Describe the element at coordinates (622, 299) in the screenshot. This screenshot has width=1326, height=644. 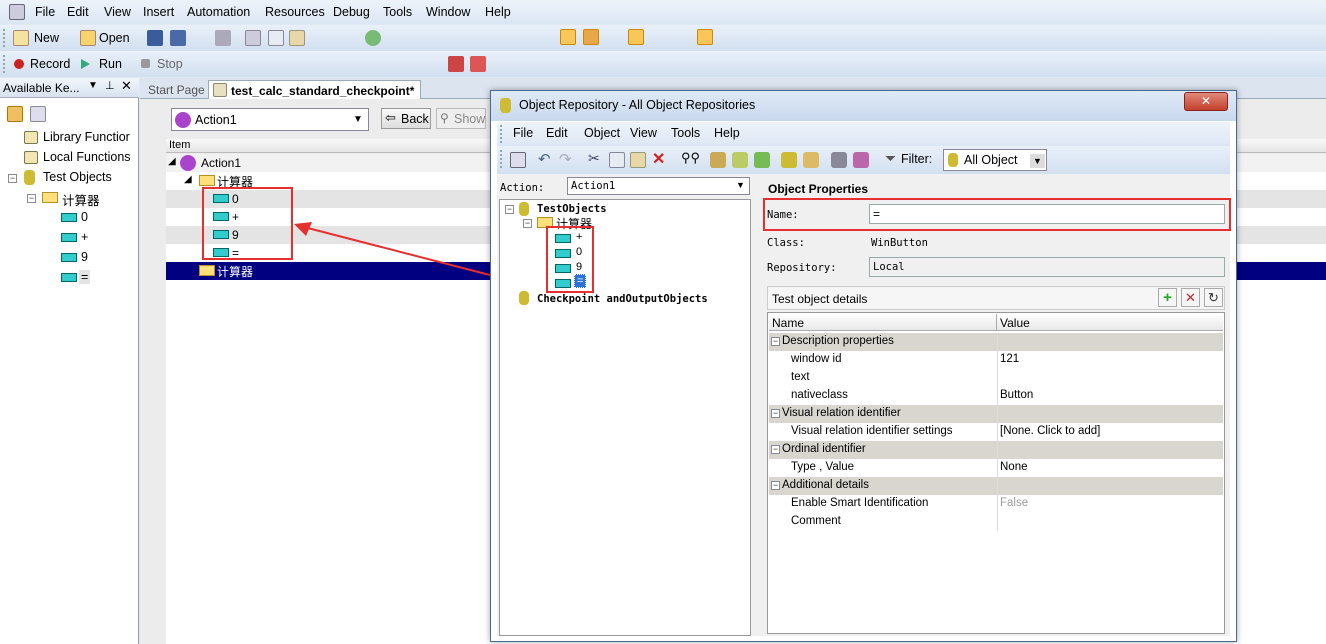
I see `tree-checkpoints: Checkpoint andOutputObjects` at that location.